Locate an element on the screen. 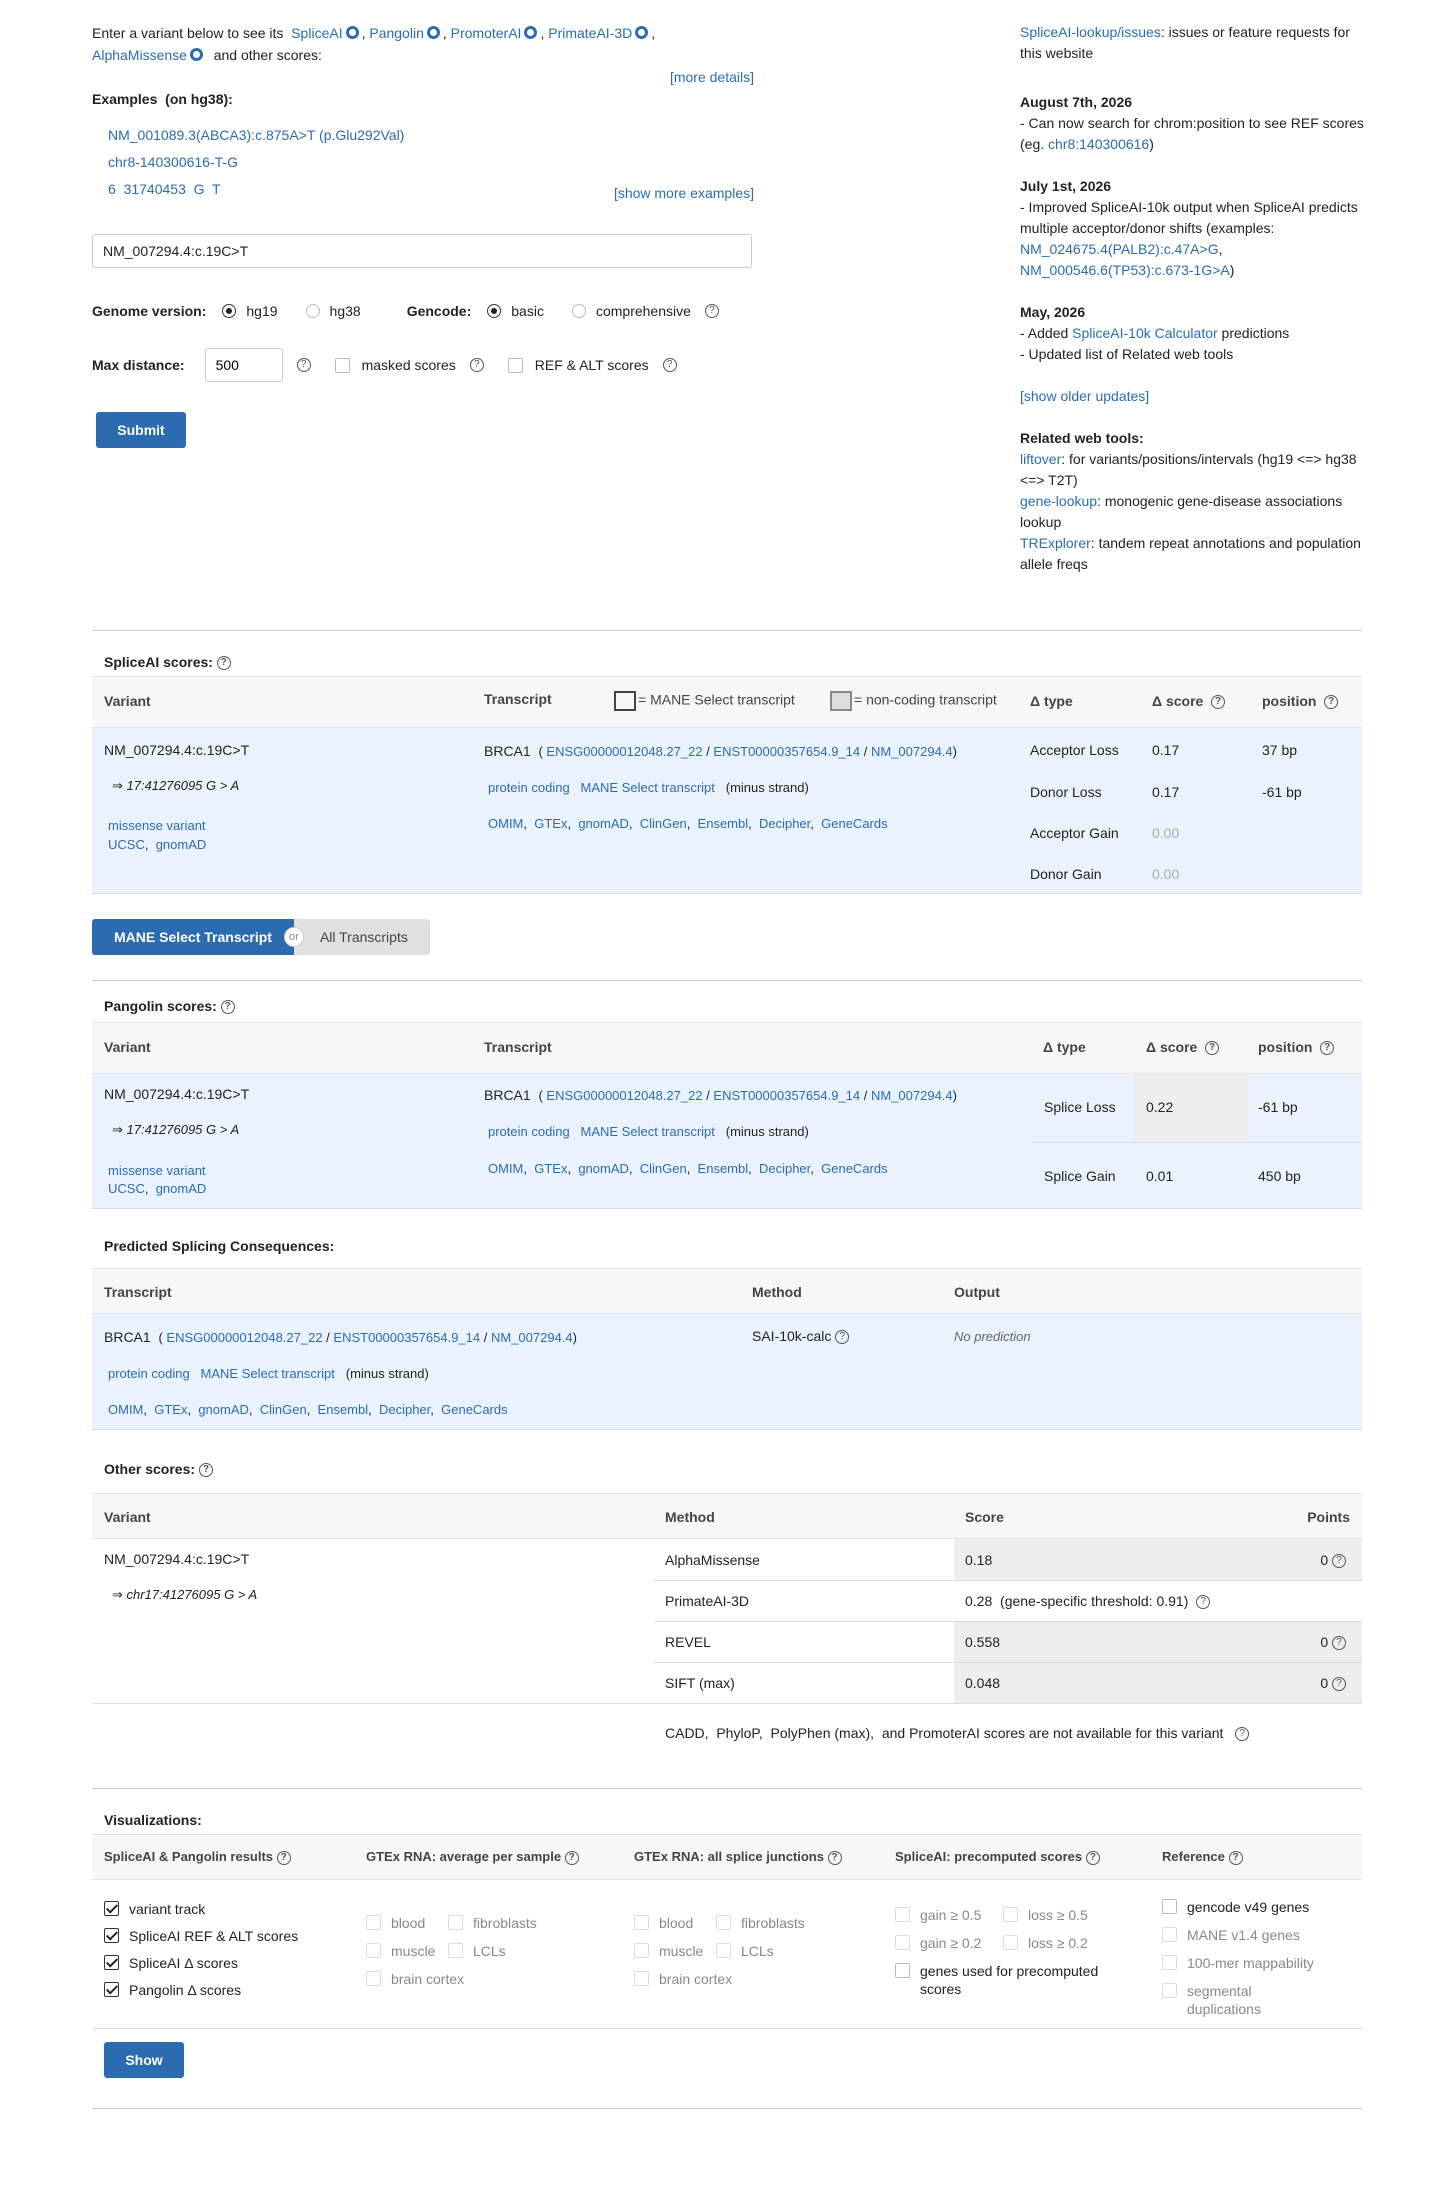 The width and height of the screenshot is (1454, 2200). loss-02-checkbox is located at coordinates (1010, 1942).